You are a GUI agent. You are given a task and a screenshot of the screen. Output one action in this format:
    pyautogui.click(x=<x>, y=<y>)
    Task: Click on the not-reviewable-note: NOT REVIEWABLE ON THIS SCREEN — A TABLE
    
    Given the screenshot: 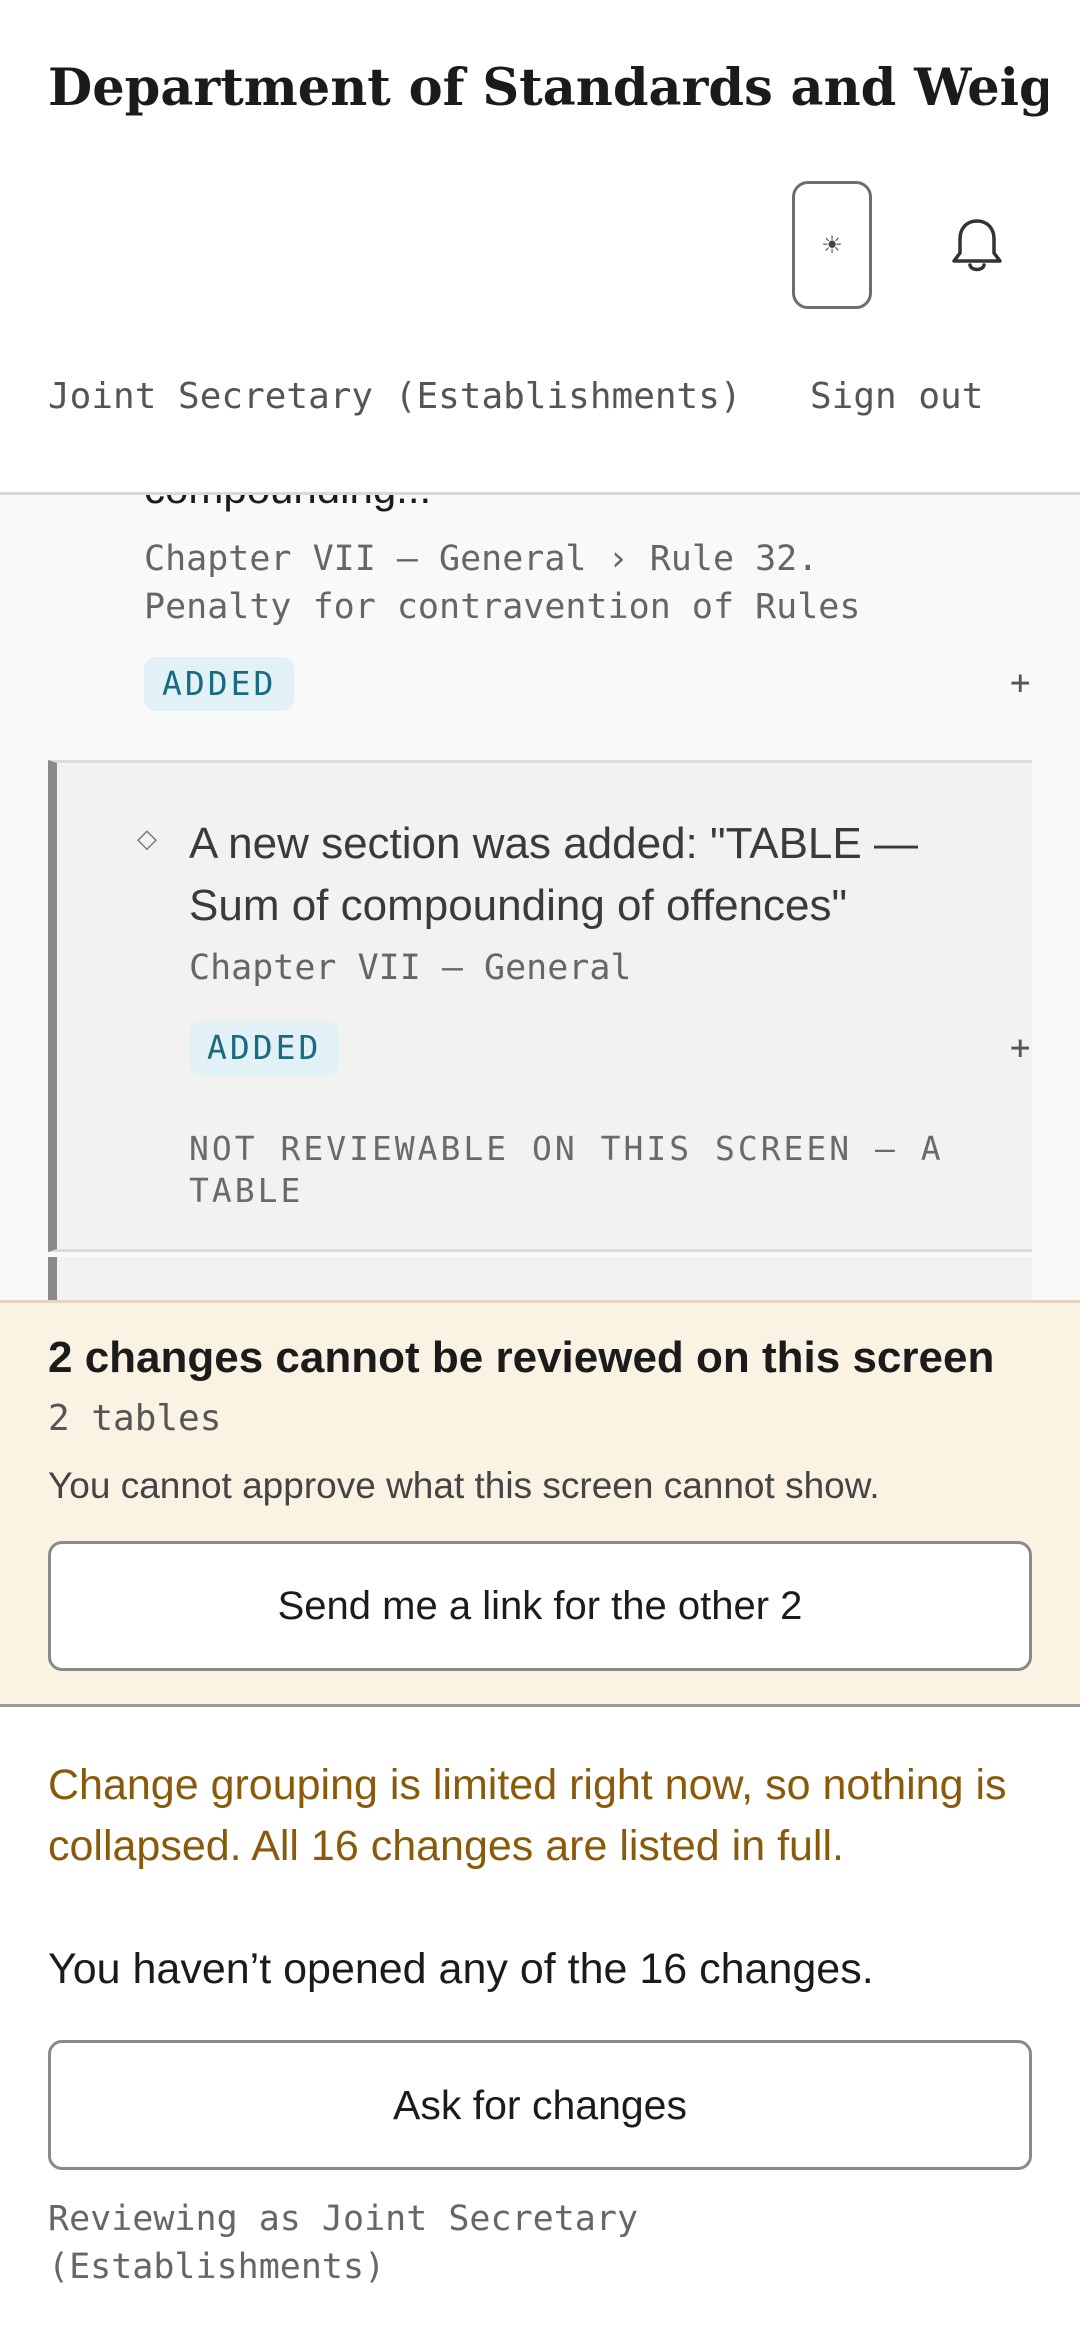 What is the action you would take?
    pyautogui.click(x=566, y=1169)
    